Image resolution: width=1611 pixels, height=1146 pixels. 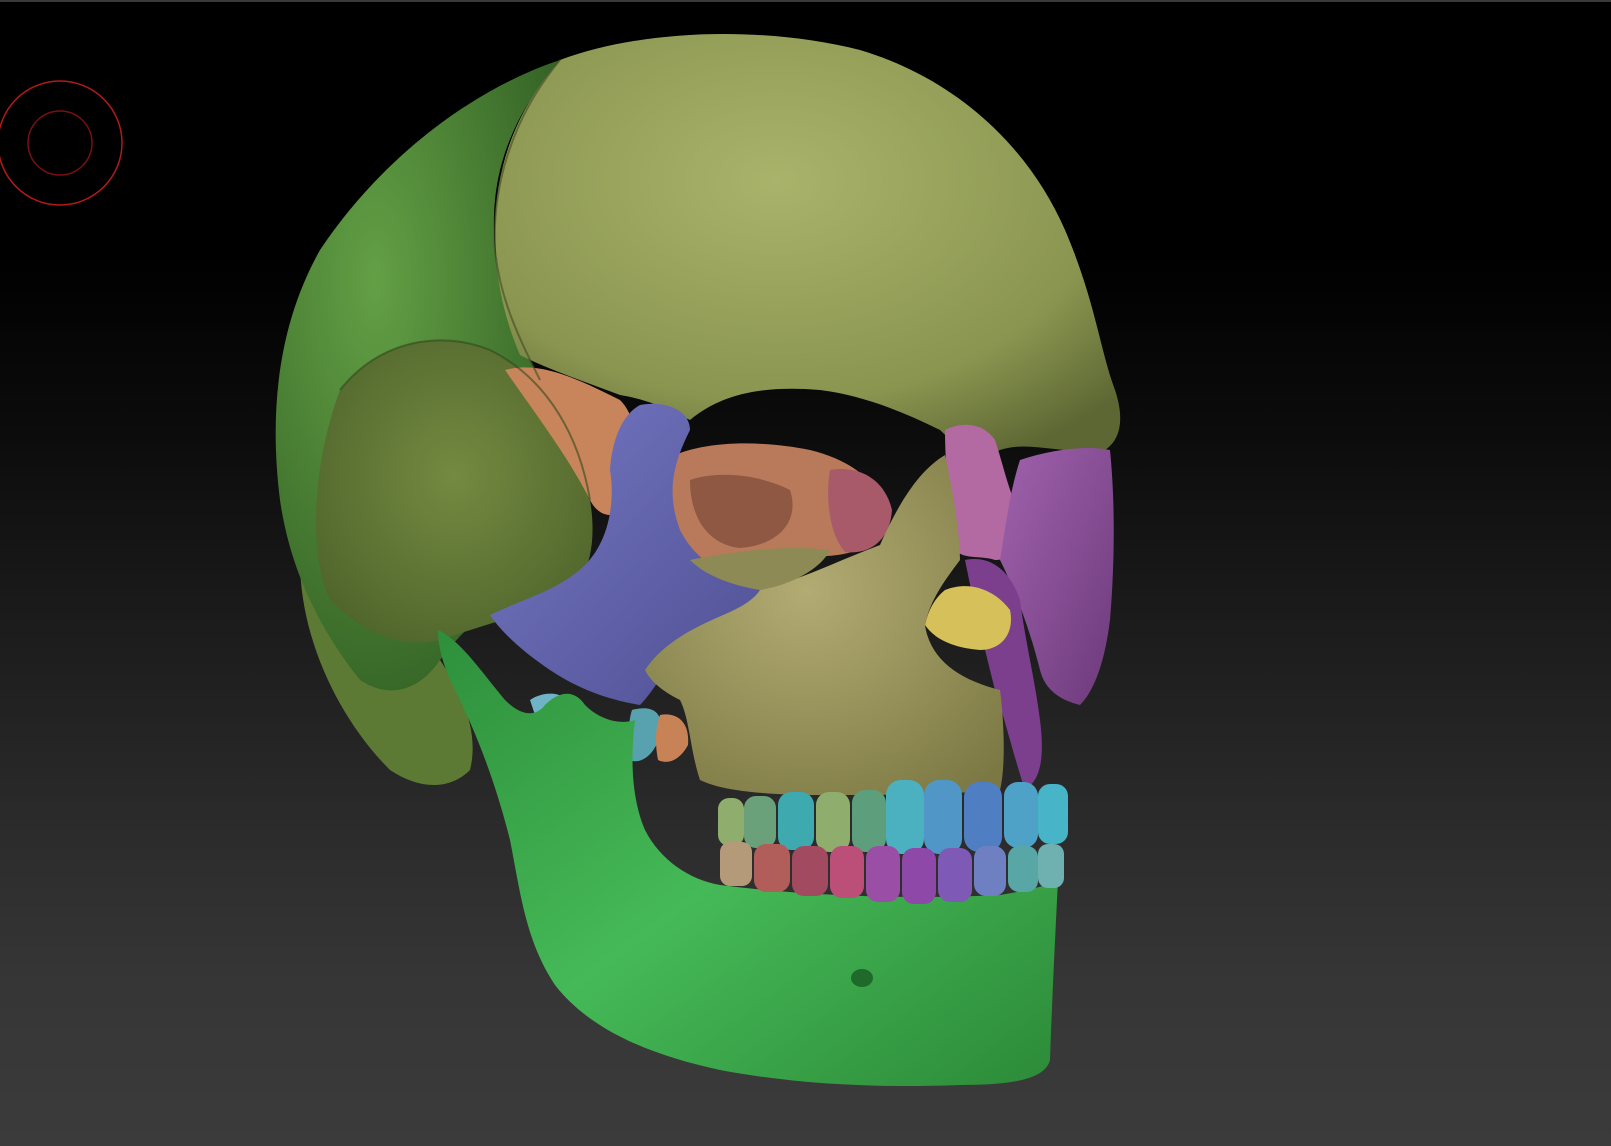 What do you see at coordinates (672, 738) in the screenshot?
I see `pterygoid-right` at bounding box center [672, 738].